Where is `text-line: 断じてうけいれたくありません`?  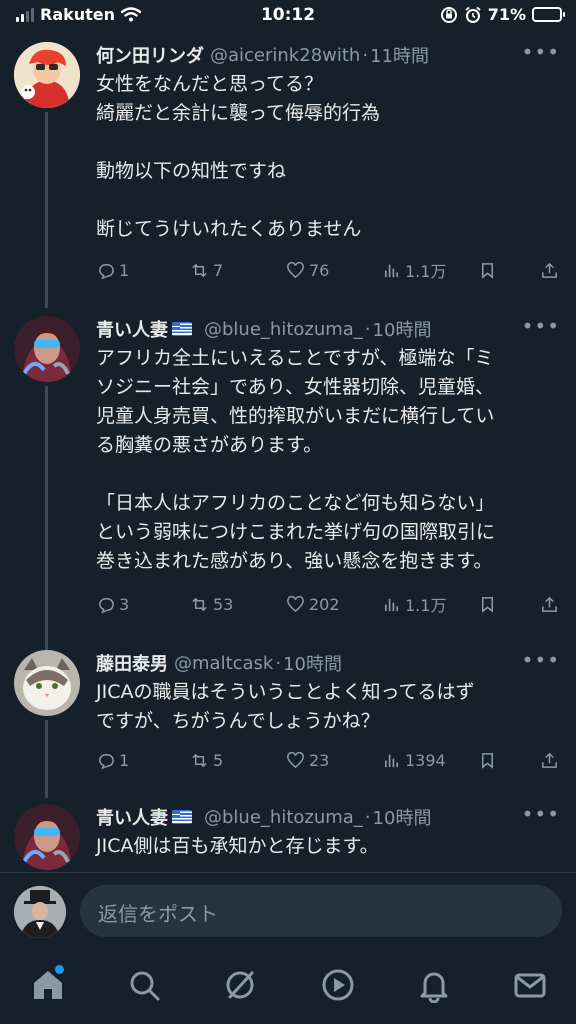 text-line: 断じてうけいれたくありません is located at coordinates (229, 229).